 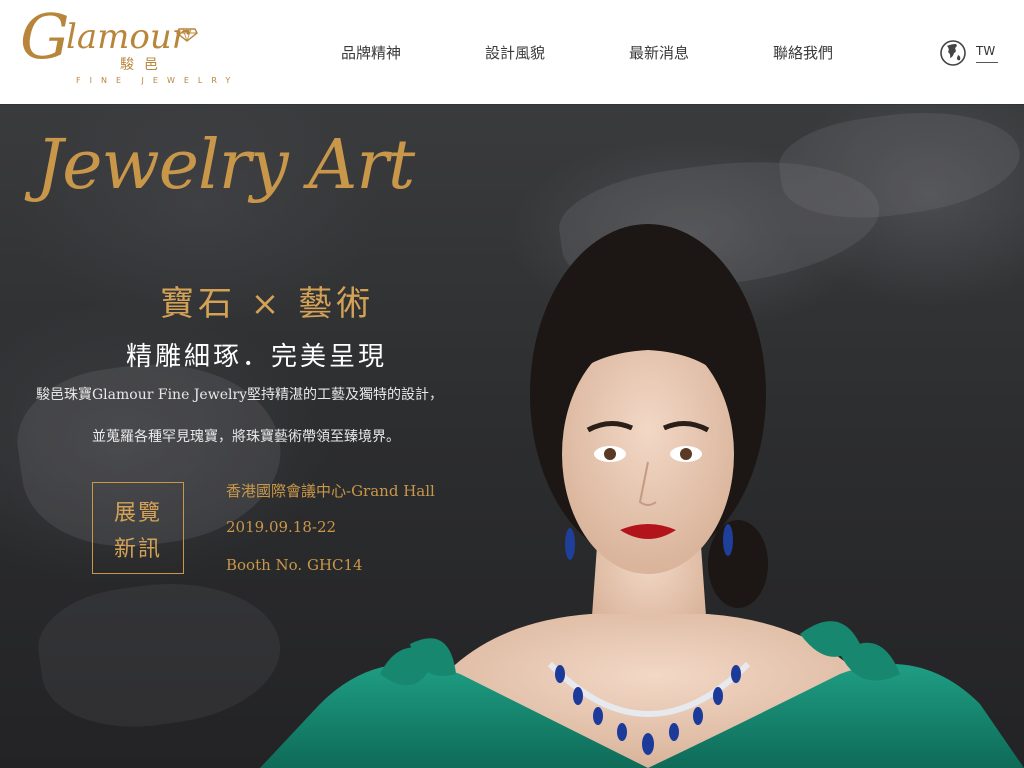 I want to click on hero-headline-secondary: 精雕細琢．完美呈現, so click(x=257, y=357).